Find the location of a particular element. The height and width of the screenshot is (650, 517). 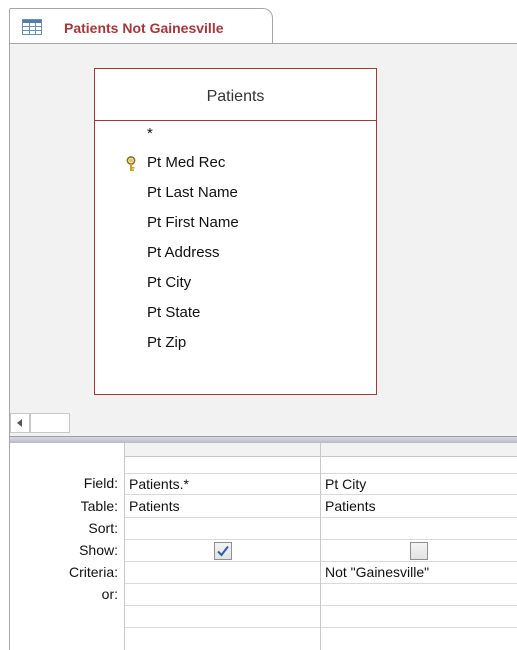

row-label-table: Table: is located at coordinates (99, 506).